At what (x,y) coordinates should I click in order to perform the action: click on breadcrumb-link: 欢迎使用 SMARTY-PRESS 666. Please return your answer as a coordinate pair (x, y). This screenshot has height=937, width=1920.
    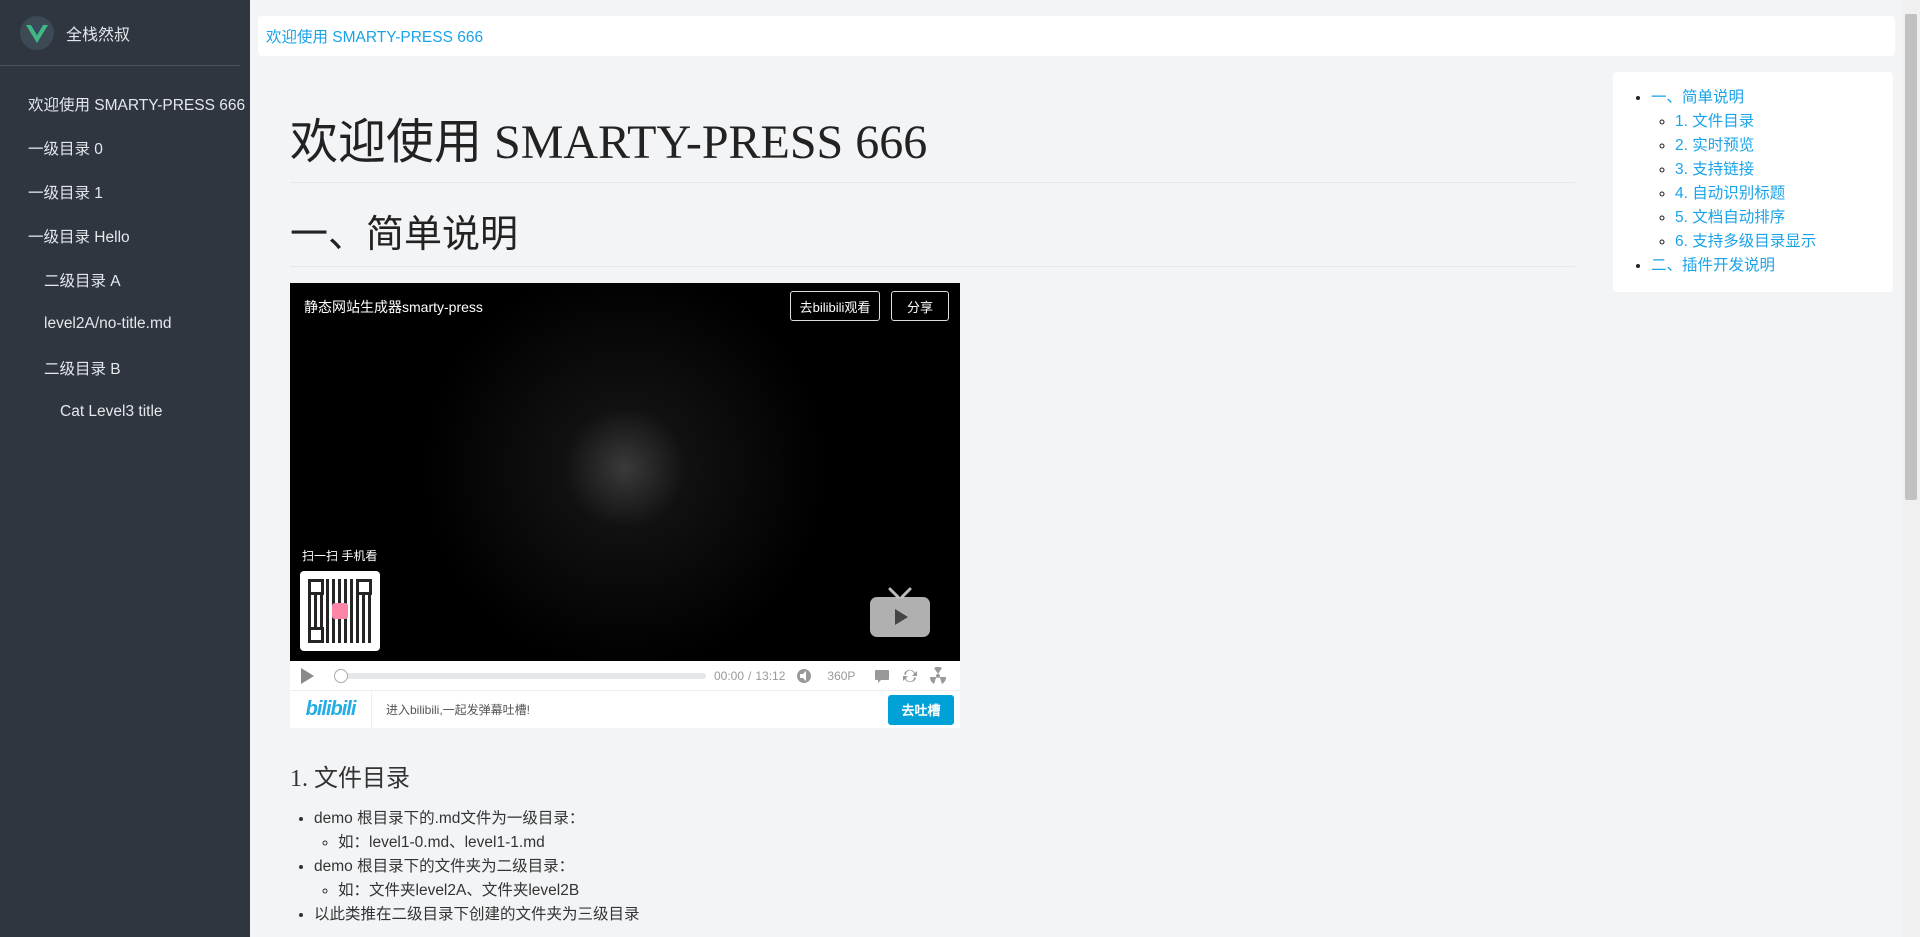
    Looking at the image, I should click on (374, 36).